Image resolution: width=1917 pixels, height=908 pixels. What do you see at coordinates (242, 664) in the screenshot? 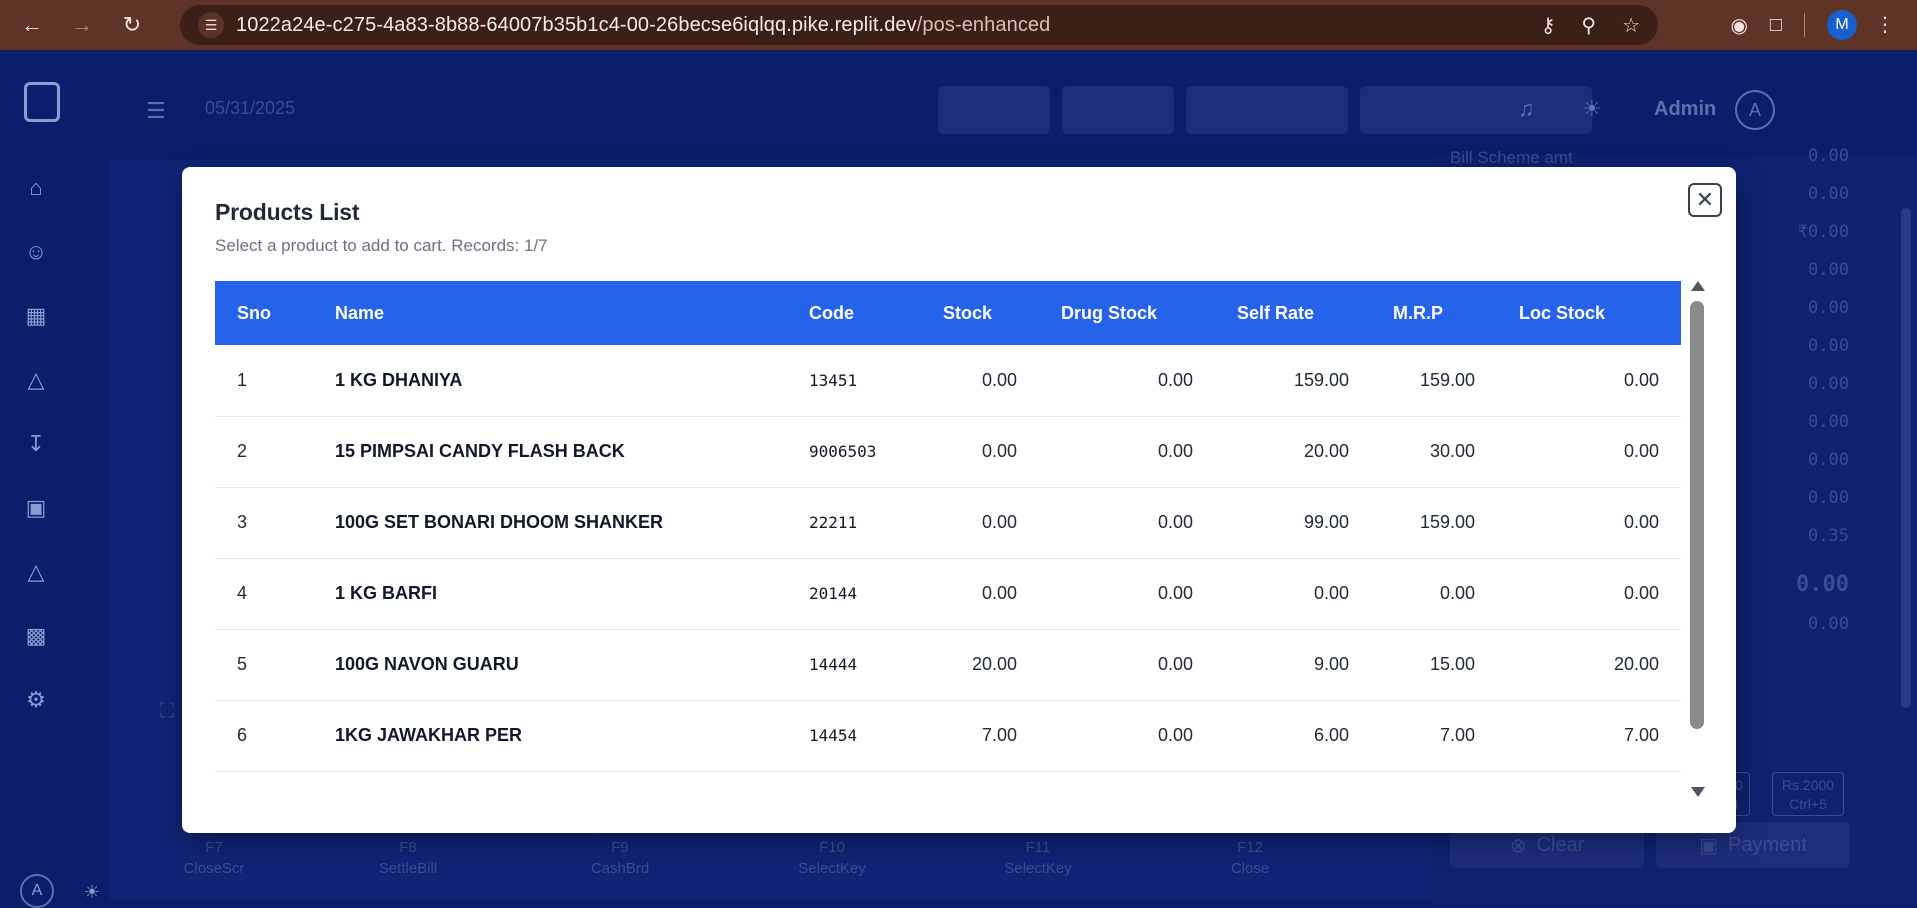
I see `cell-sno: 5` at bounding box center [242, 664].